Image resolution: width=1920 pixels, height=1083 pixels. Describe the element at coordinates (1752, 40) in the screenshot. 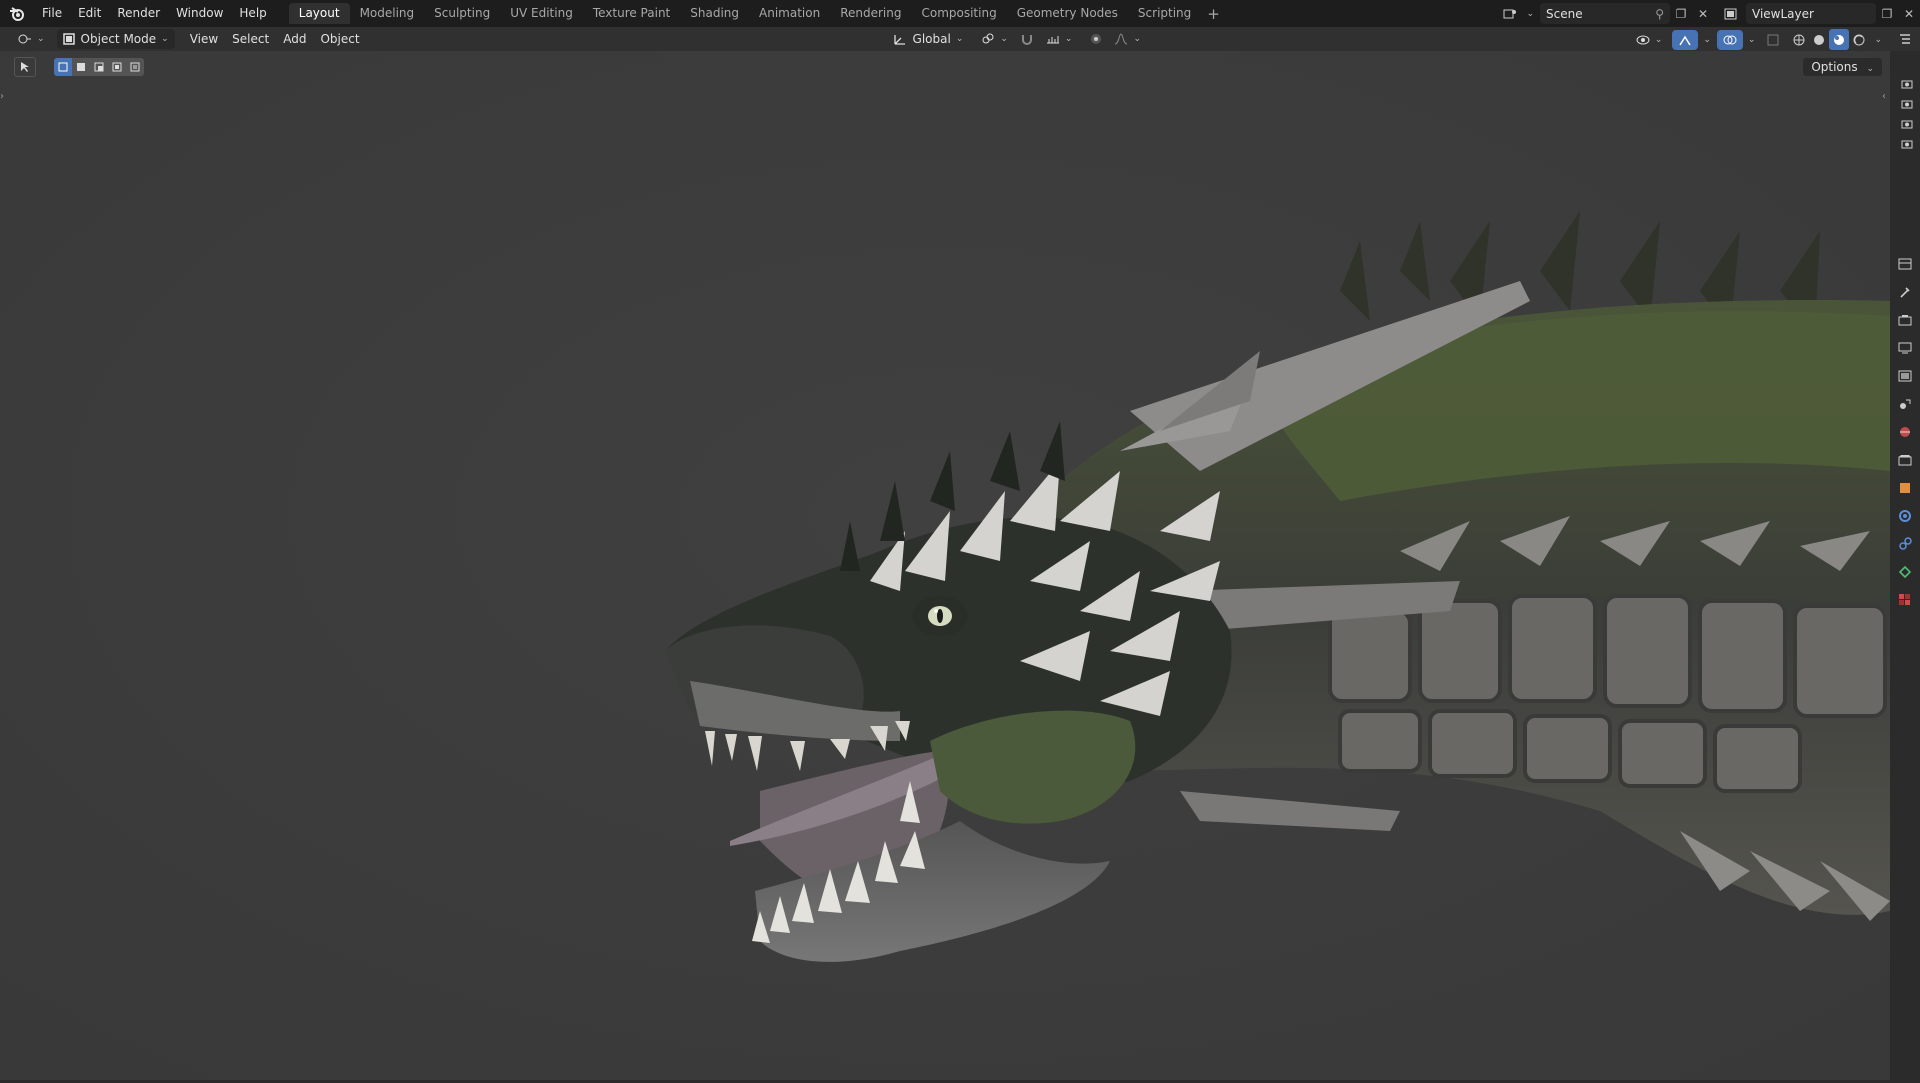

I see `overlays-dropdown-icon: ⌄` at that location.